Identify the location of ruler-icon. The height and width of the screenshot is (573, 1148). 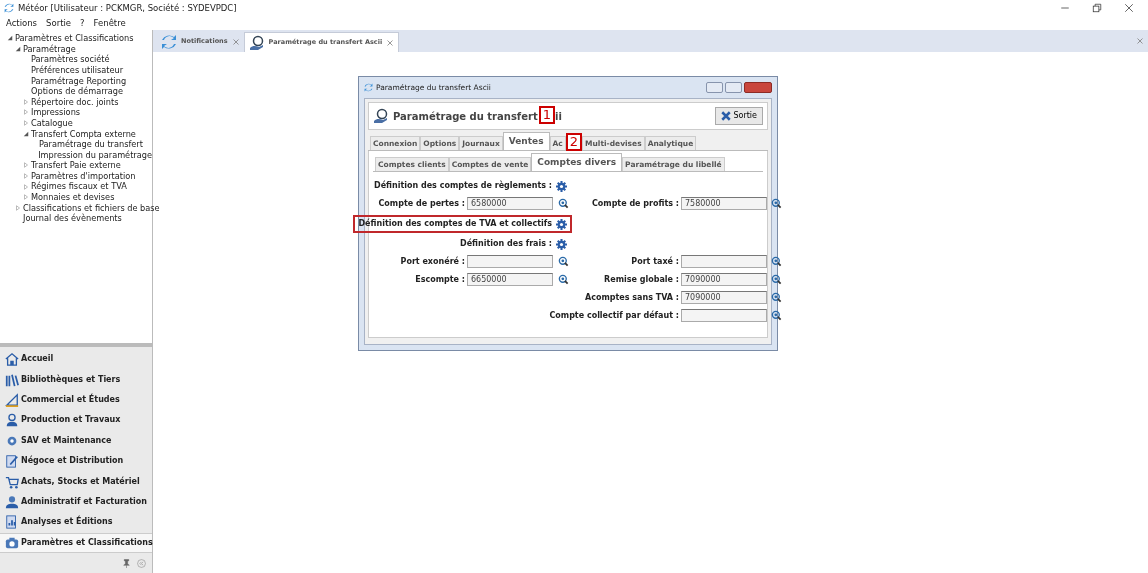
(12, 400).